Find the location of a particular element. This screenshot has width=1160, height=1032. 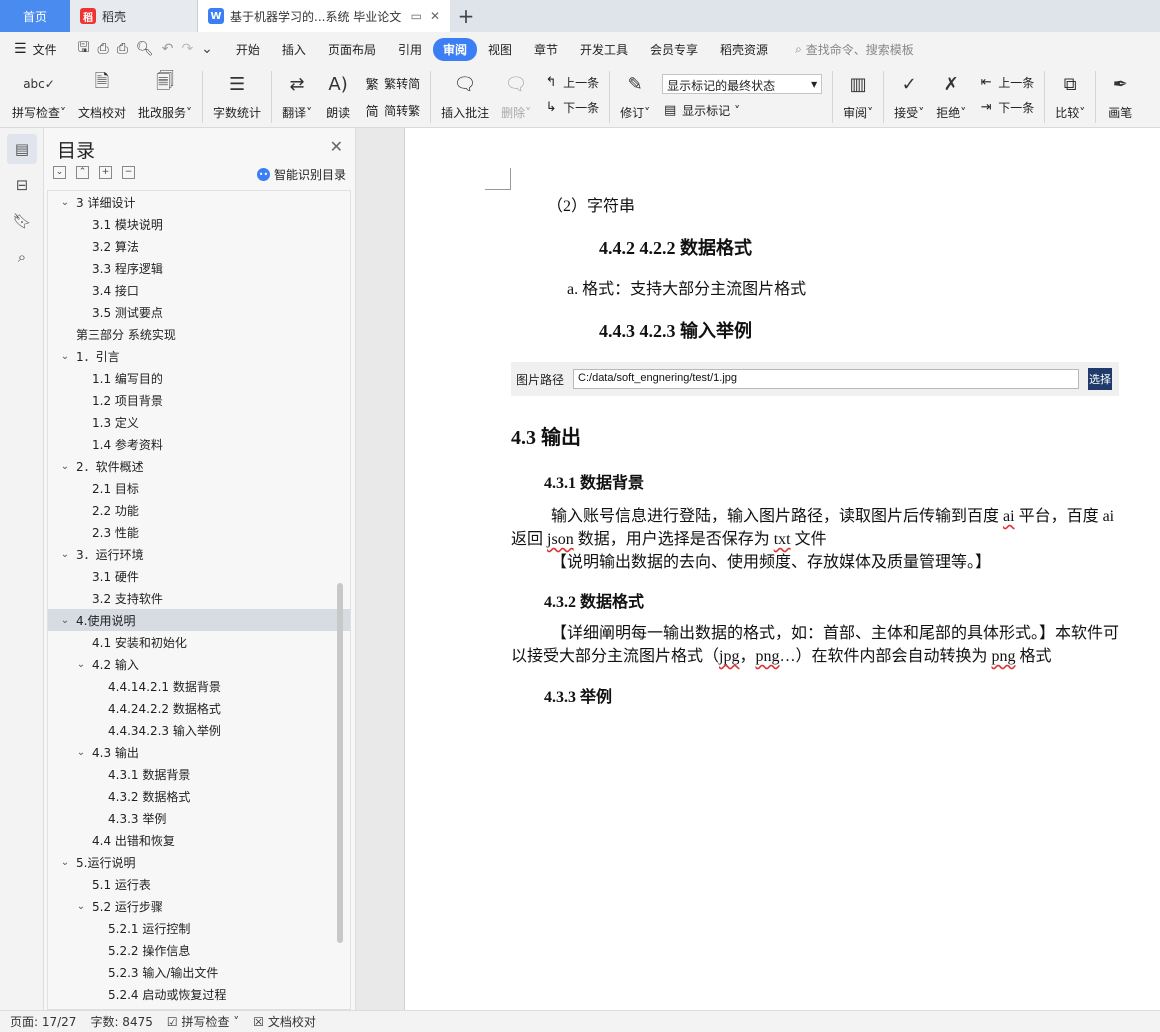

toc-item: 4.4.24.2.2 数据格式 is located at coordinates (199, 708).